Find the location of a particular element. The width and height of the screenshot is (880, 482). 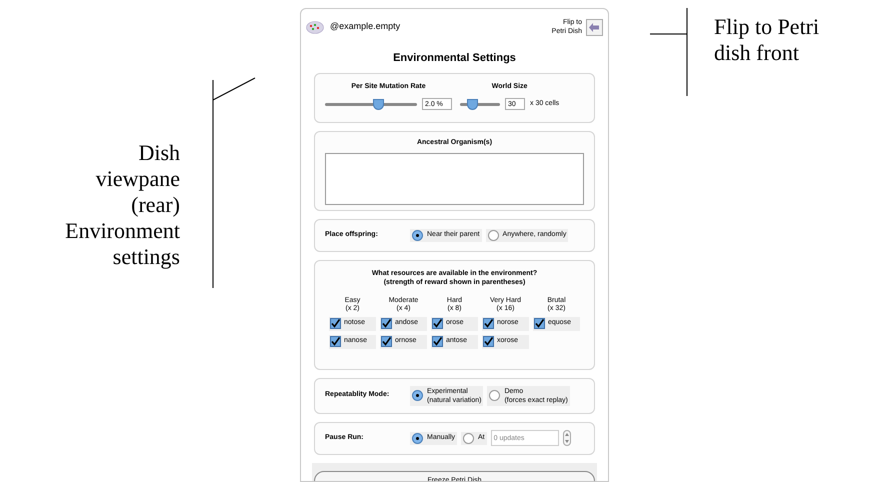

panel-title: Environmental Settings is located at coordinates (454, 58).